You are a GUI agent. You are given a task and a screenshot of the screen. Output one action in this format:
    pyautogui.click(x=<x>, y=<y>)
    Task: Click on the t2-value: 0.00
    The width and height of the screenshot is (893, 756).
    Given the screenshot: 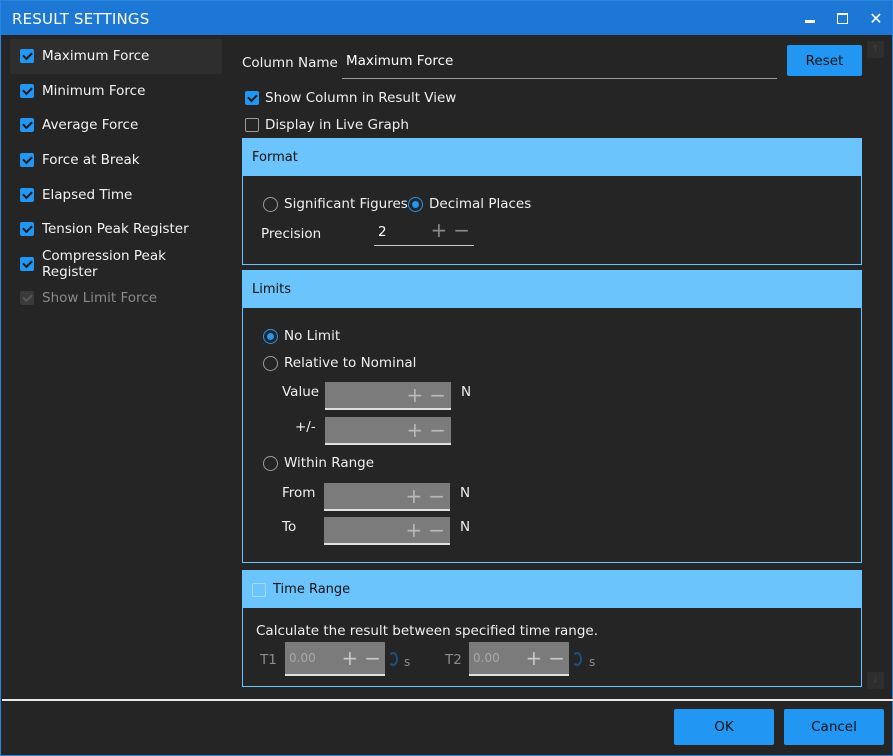 What is the action you would take?
    pyautogui.click(x=486, y=658)
    